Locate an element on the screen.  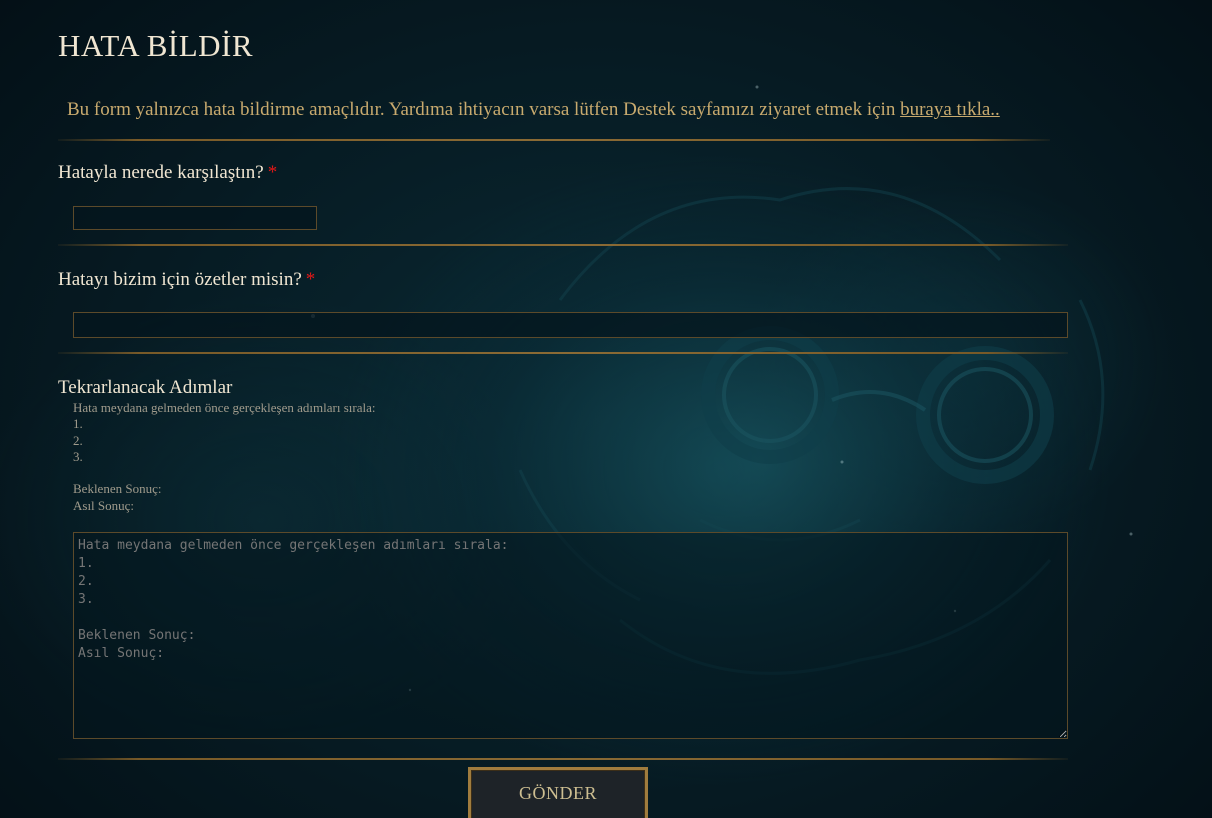
steps-help-line: Asıl Sonuç: is located at coordinates (104, 505).